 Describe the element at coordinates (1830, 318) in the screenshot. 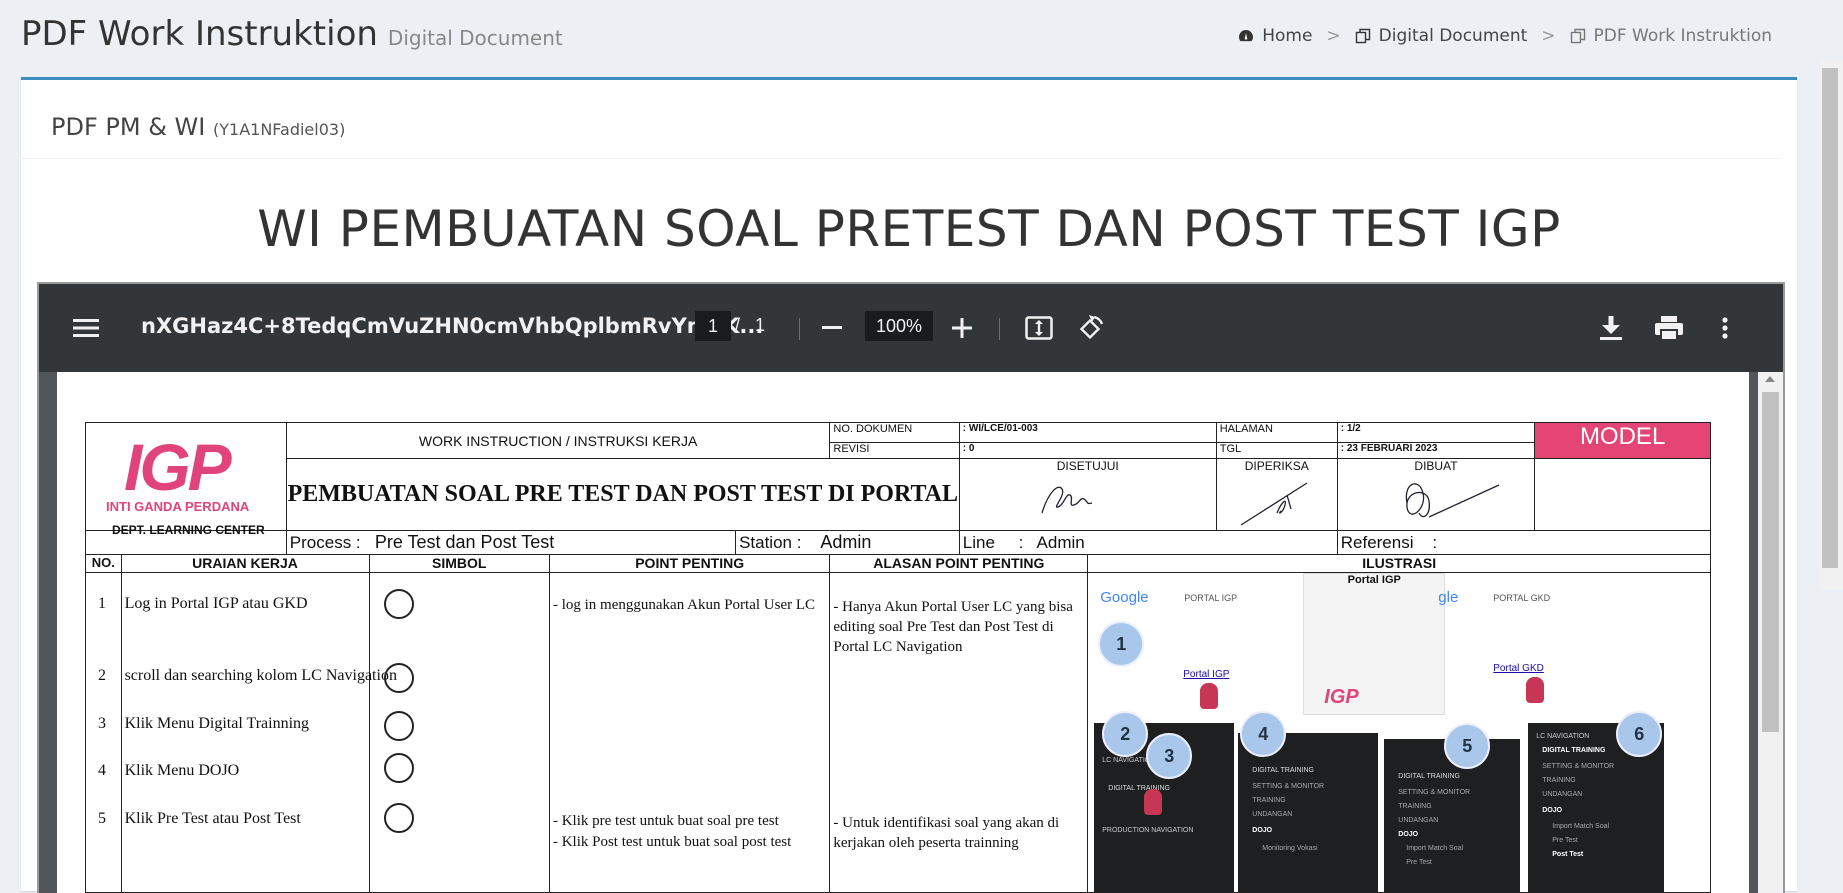

I see `page-scrollbar-thumb` at that location.